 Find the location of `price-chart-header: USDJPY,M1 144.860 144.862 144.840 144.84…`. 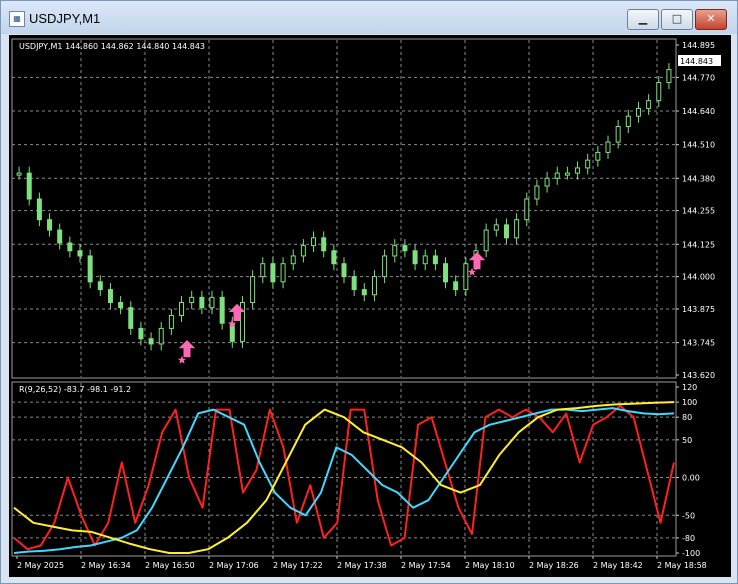

price-chart-header: USDJPY,M1 144.860 144.862 144.840 144.84… is located at coordinates (112, 46).